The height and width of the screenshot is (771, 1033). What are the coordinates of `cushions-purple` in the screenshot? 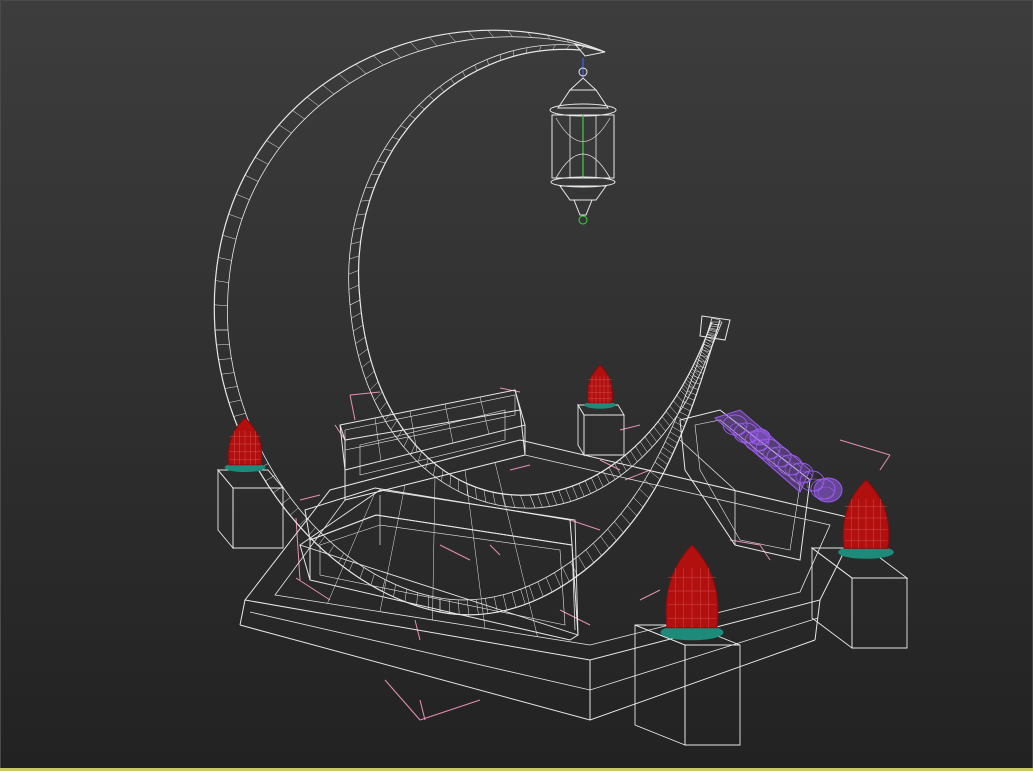 It's located at (778, 456).